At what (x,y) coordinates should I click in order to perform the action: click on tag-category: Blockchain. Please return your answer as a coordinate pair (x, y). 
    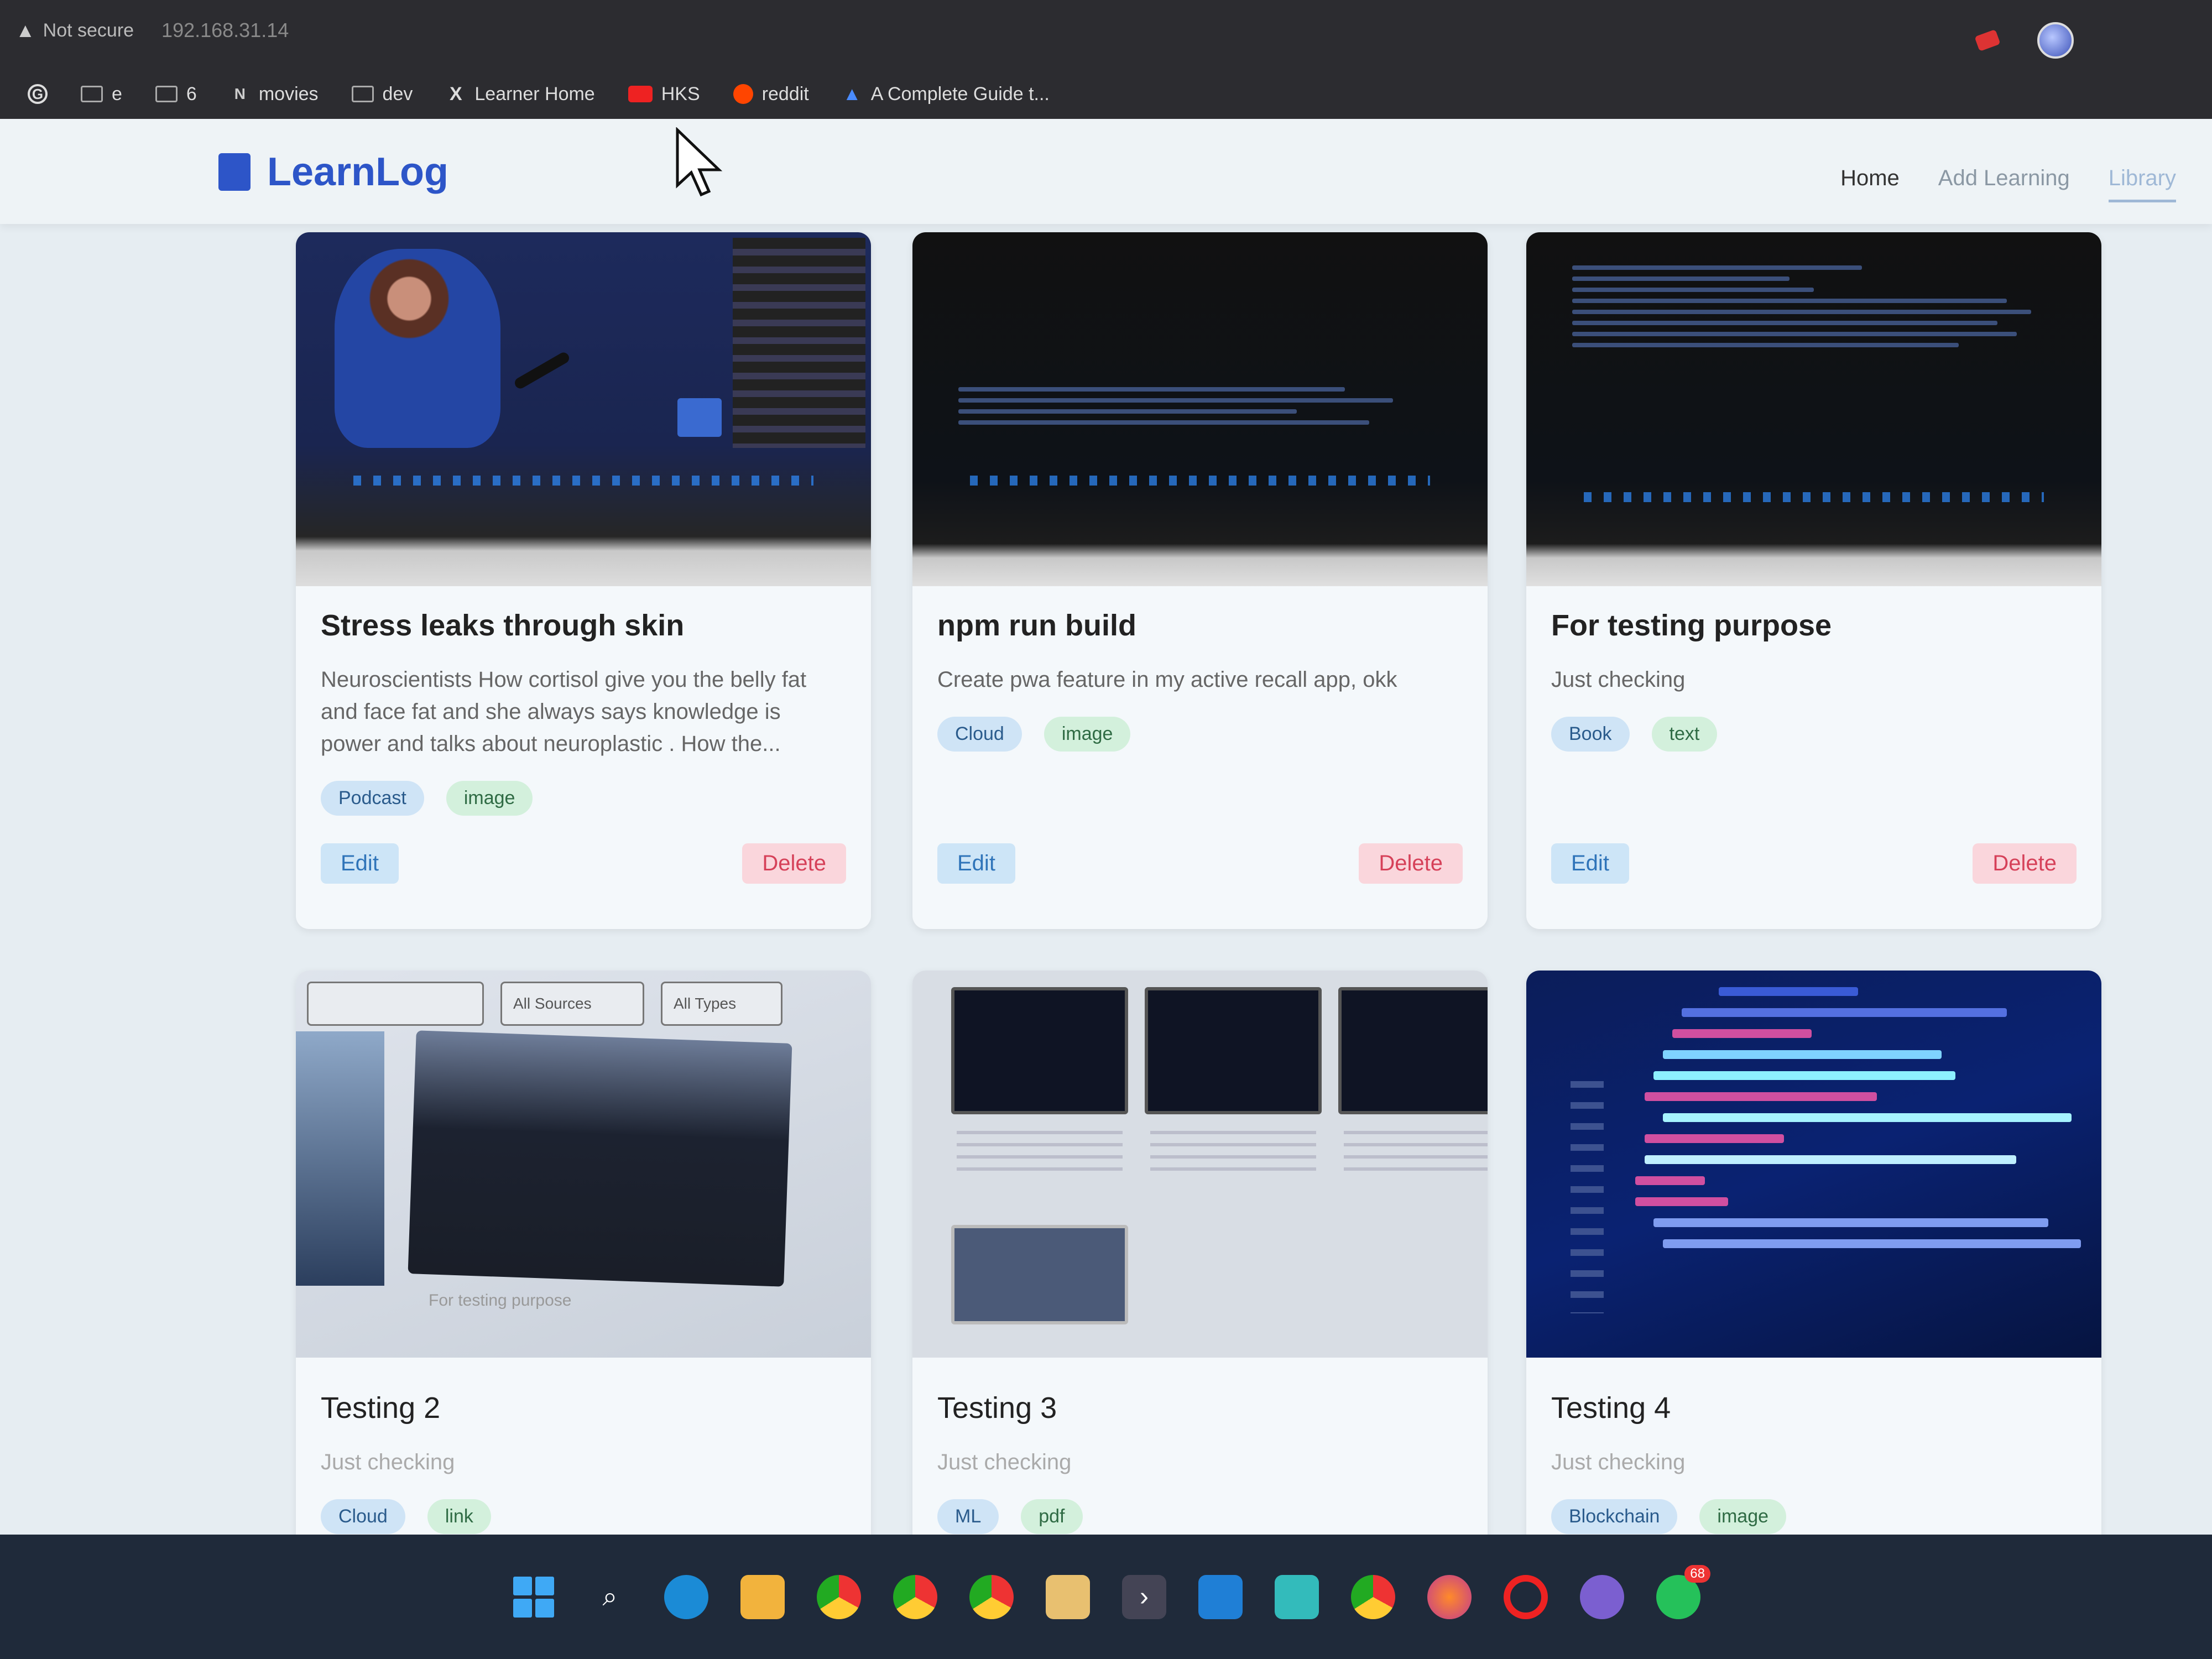
    Looking at the image, I should click on (1614, 1516).